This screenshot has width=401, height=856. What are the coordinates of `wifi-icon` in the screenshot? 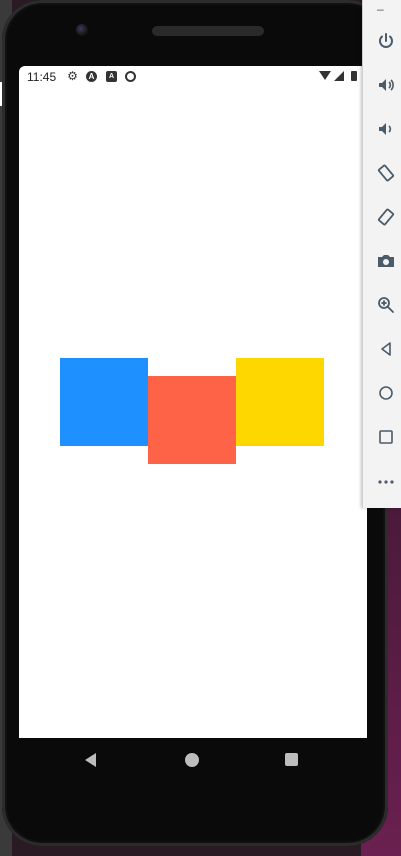 It's located at (325, 75).